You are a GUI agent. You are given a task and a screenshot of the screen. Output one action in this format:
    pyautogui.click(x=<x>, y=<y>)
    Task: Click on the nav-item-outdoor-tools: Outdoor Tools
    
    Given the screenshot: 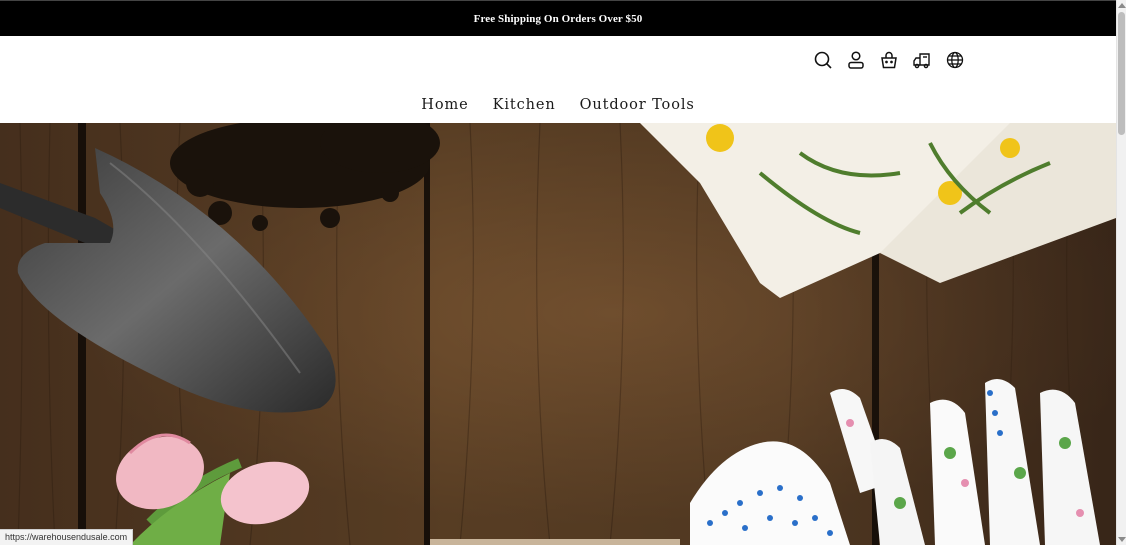 What is the action you would take?
    pyautogui.click(x=637, y=105)
    